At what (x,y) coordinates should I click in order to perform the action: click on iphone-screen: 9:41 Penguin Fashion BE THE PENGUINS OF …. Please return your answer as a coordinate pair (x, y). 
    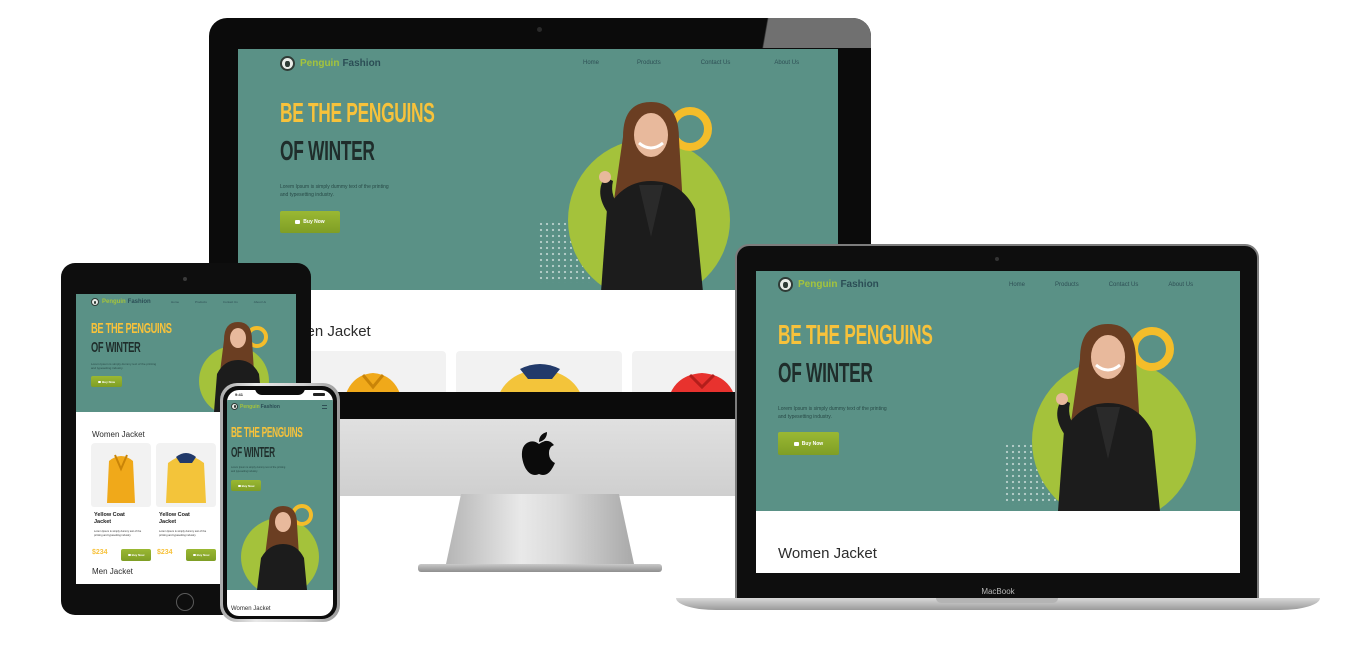
    Looking at the image, I should click on (280, 503).